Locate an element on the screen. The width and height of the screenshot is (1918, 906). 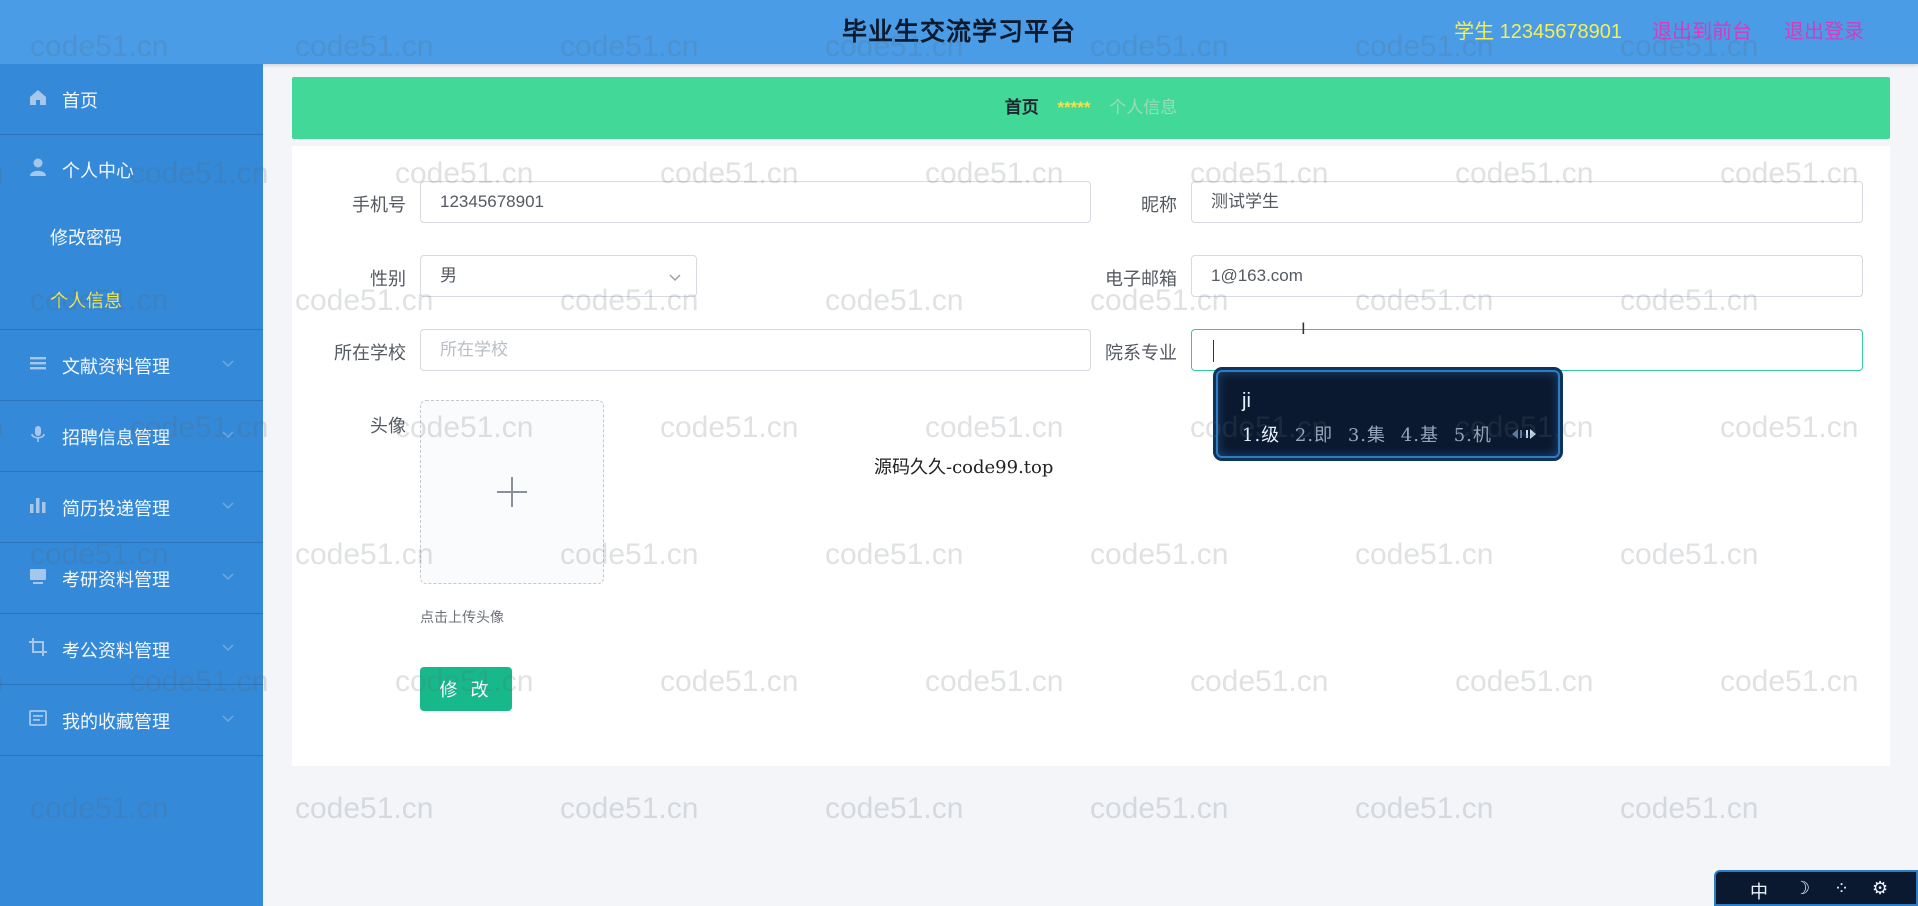
sidebar-item-label: 首页 is located at coordinates (80, 101).